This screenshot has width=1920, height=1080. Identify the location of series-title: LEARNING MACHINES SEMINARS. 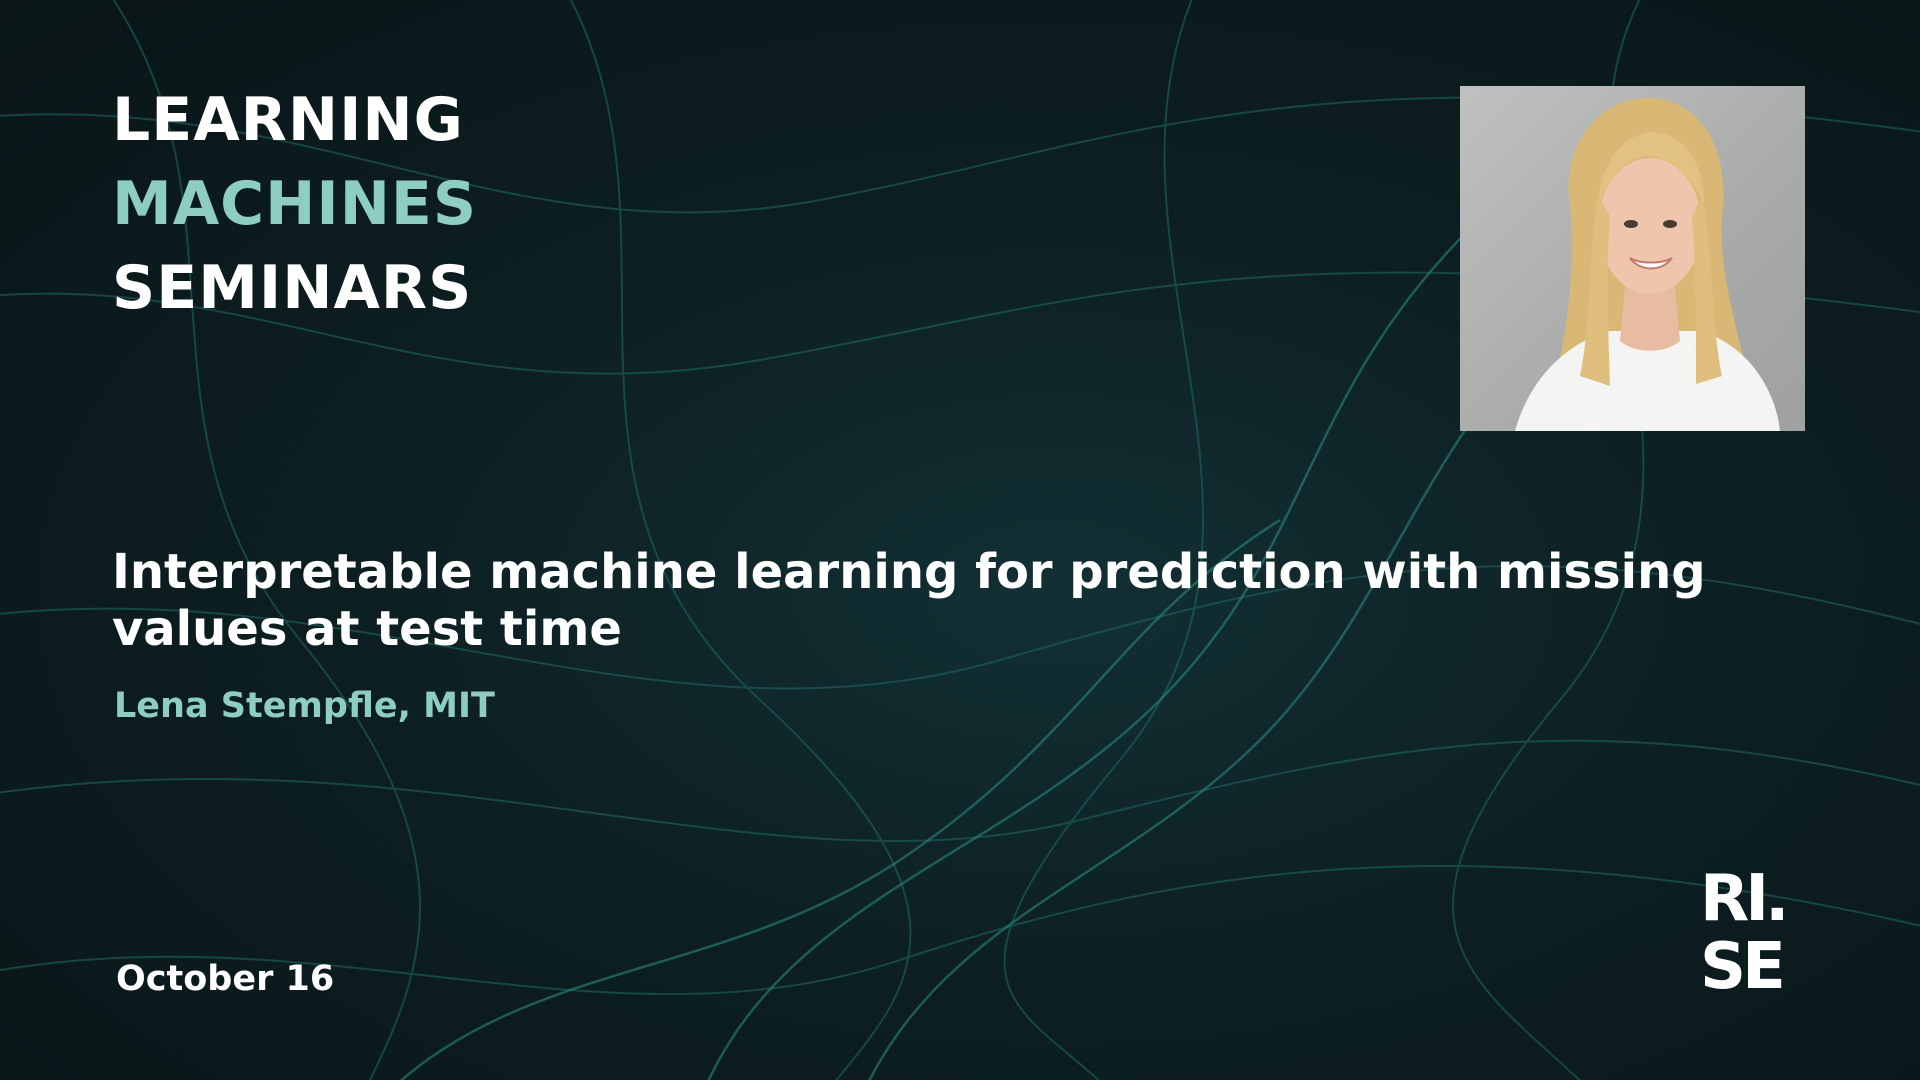
(294, 204).